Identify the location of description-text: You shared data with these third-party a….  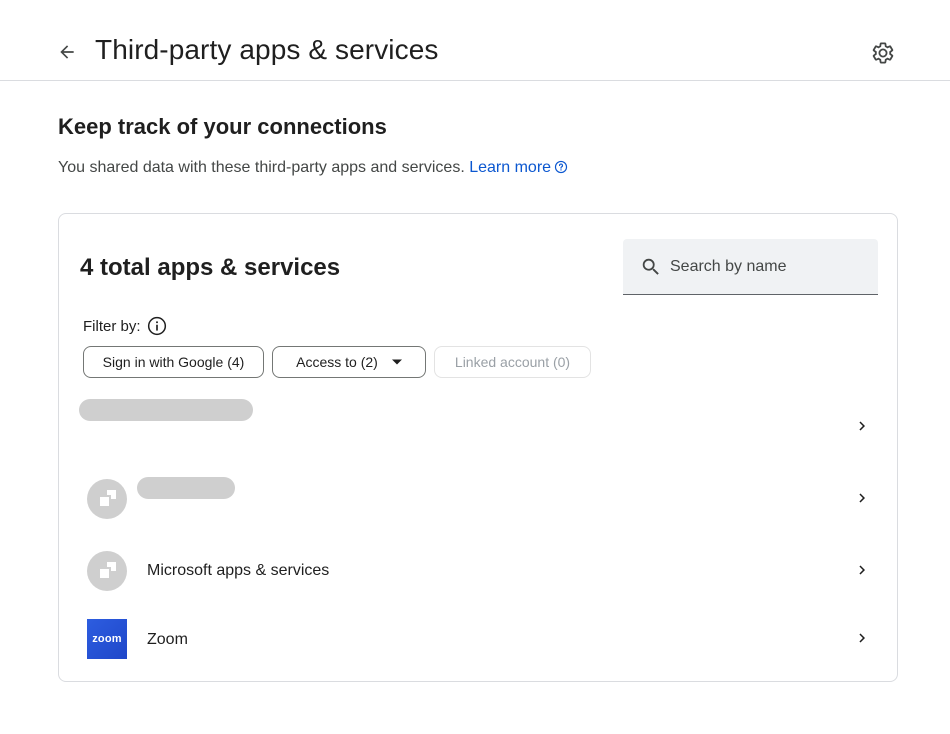
(261, 167).